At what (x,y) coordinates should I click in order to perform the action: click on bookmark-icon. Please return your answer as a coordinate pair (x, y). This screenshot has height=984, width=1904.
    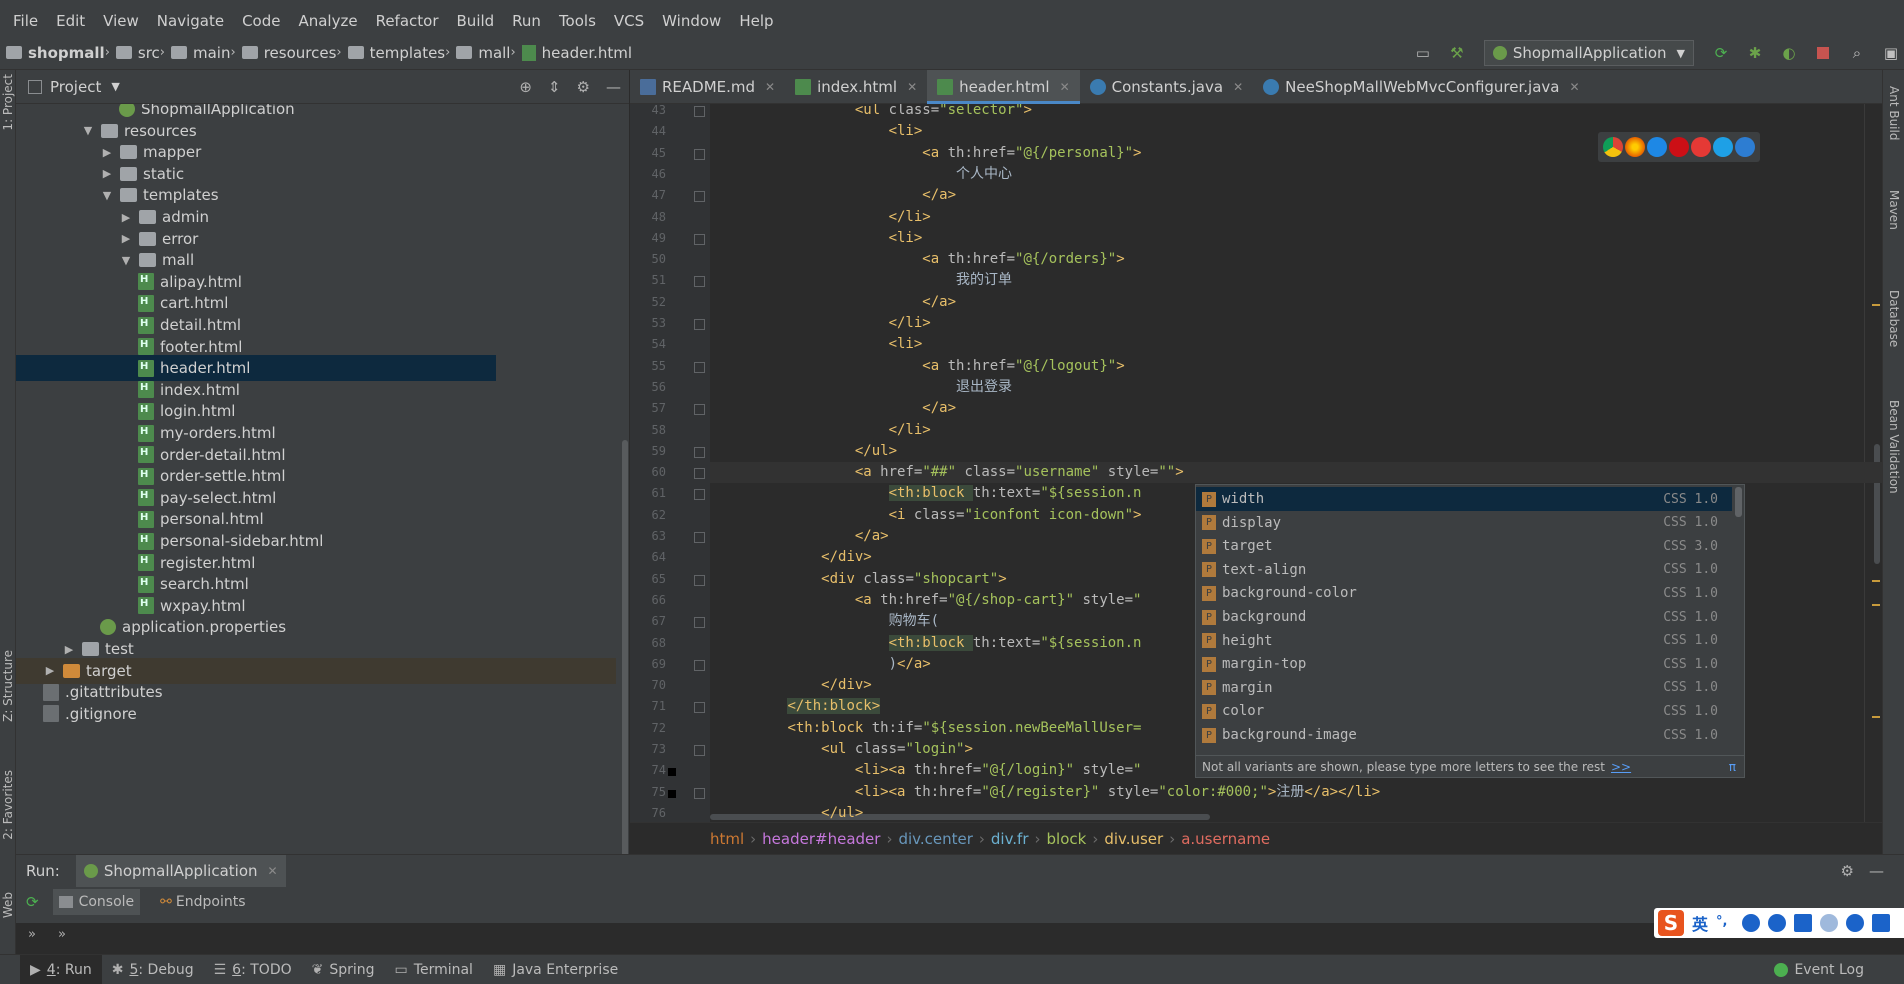
    Looking at the image, I should click on (672, 772).